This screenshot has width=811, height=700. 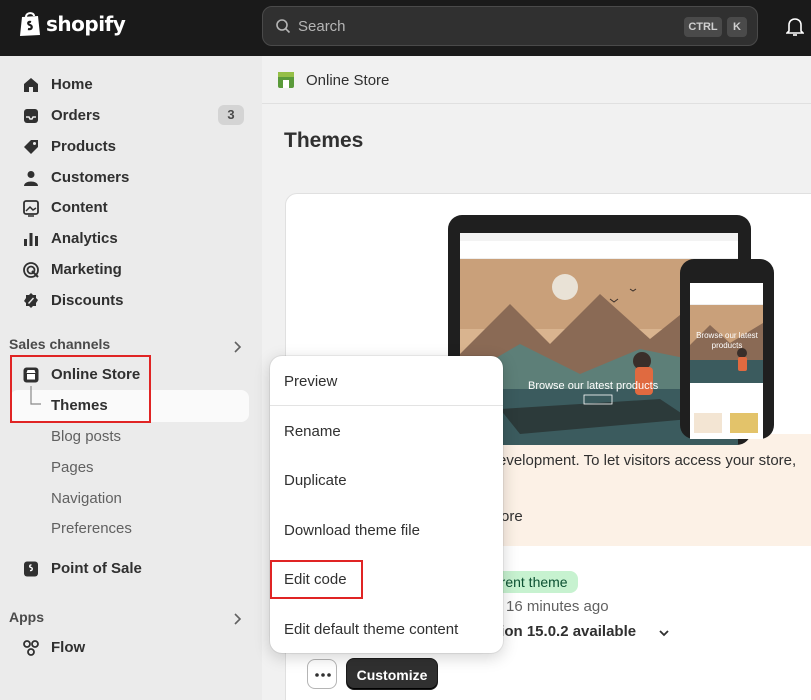 What do you see at coordinates (599, 237) in the screenshot?
I see `announcement-bar` at bounding box center [599, 237].